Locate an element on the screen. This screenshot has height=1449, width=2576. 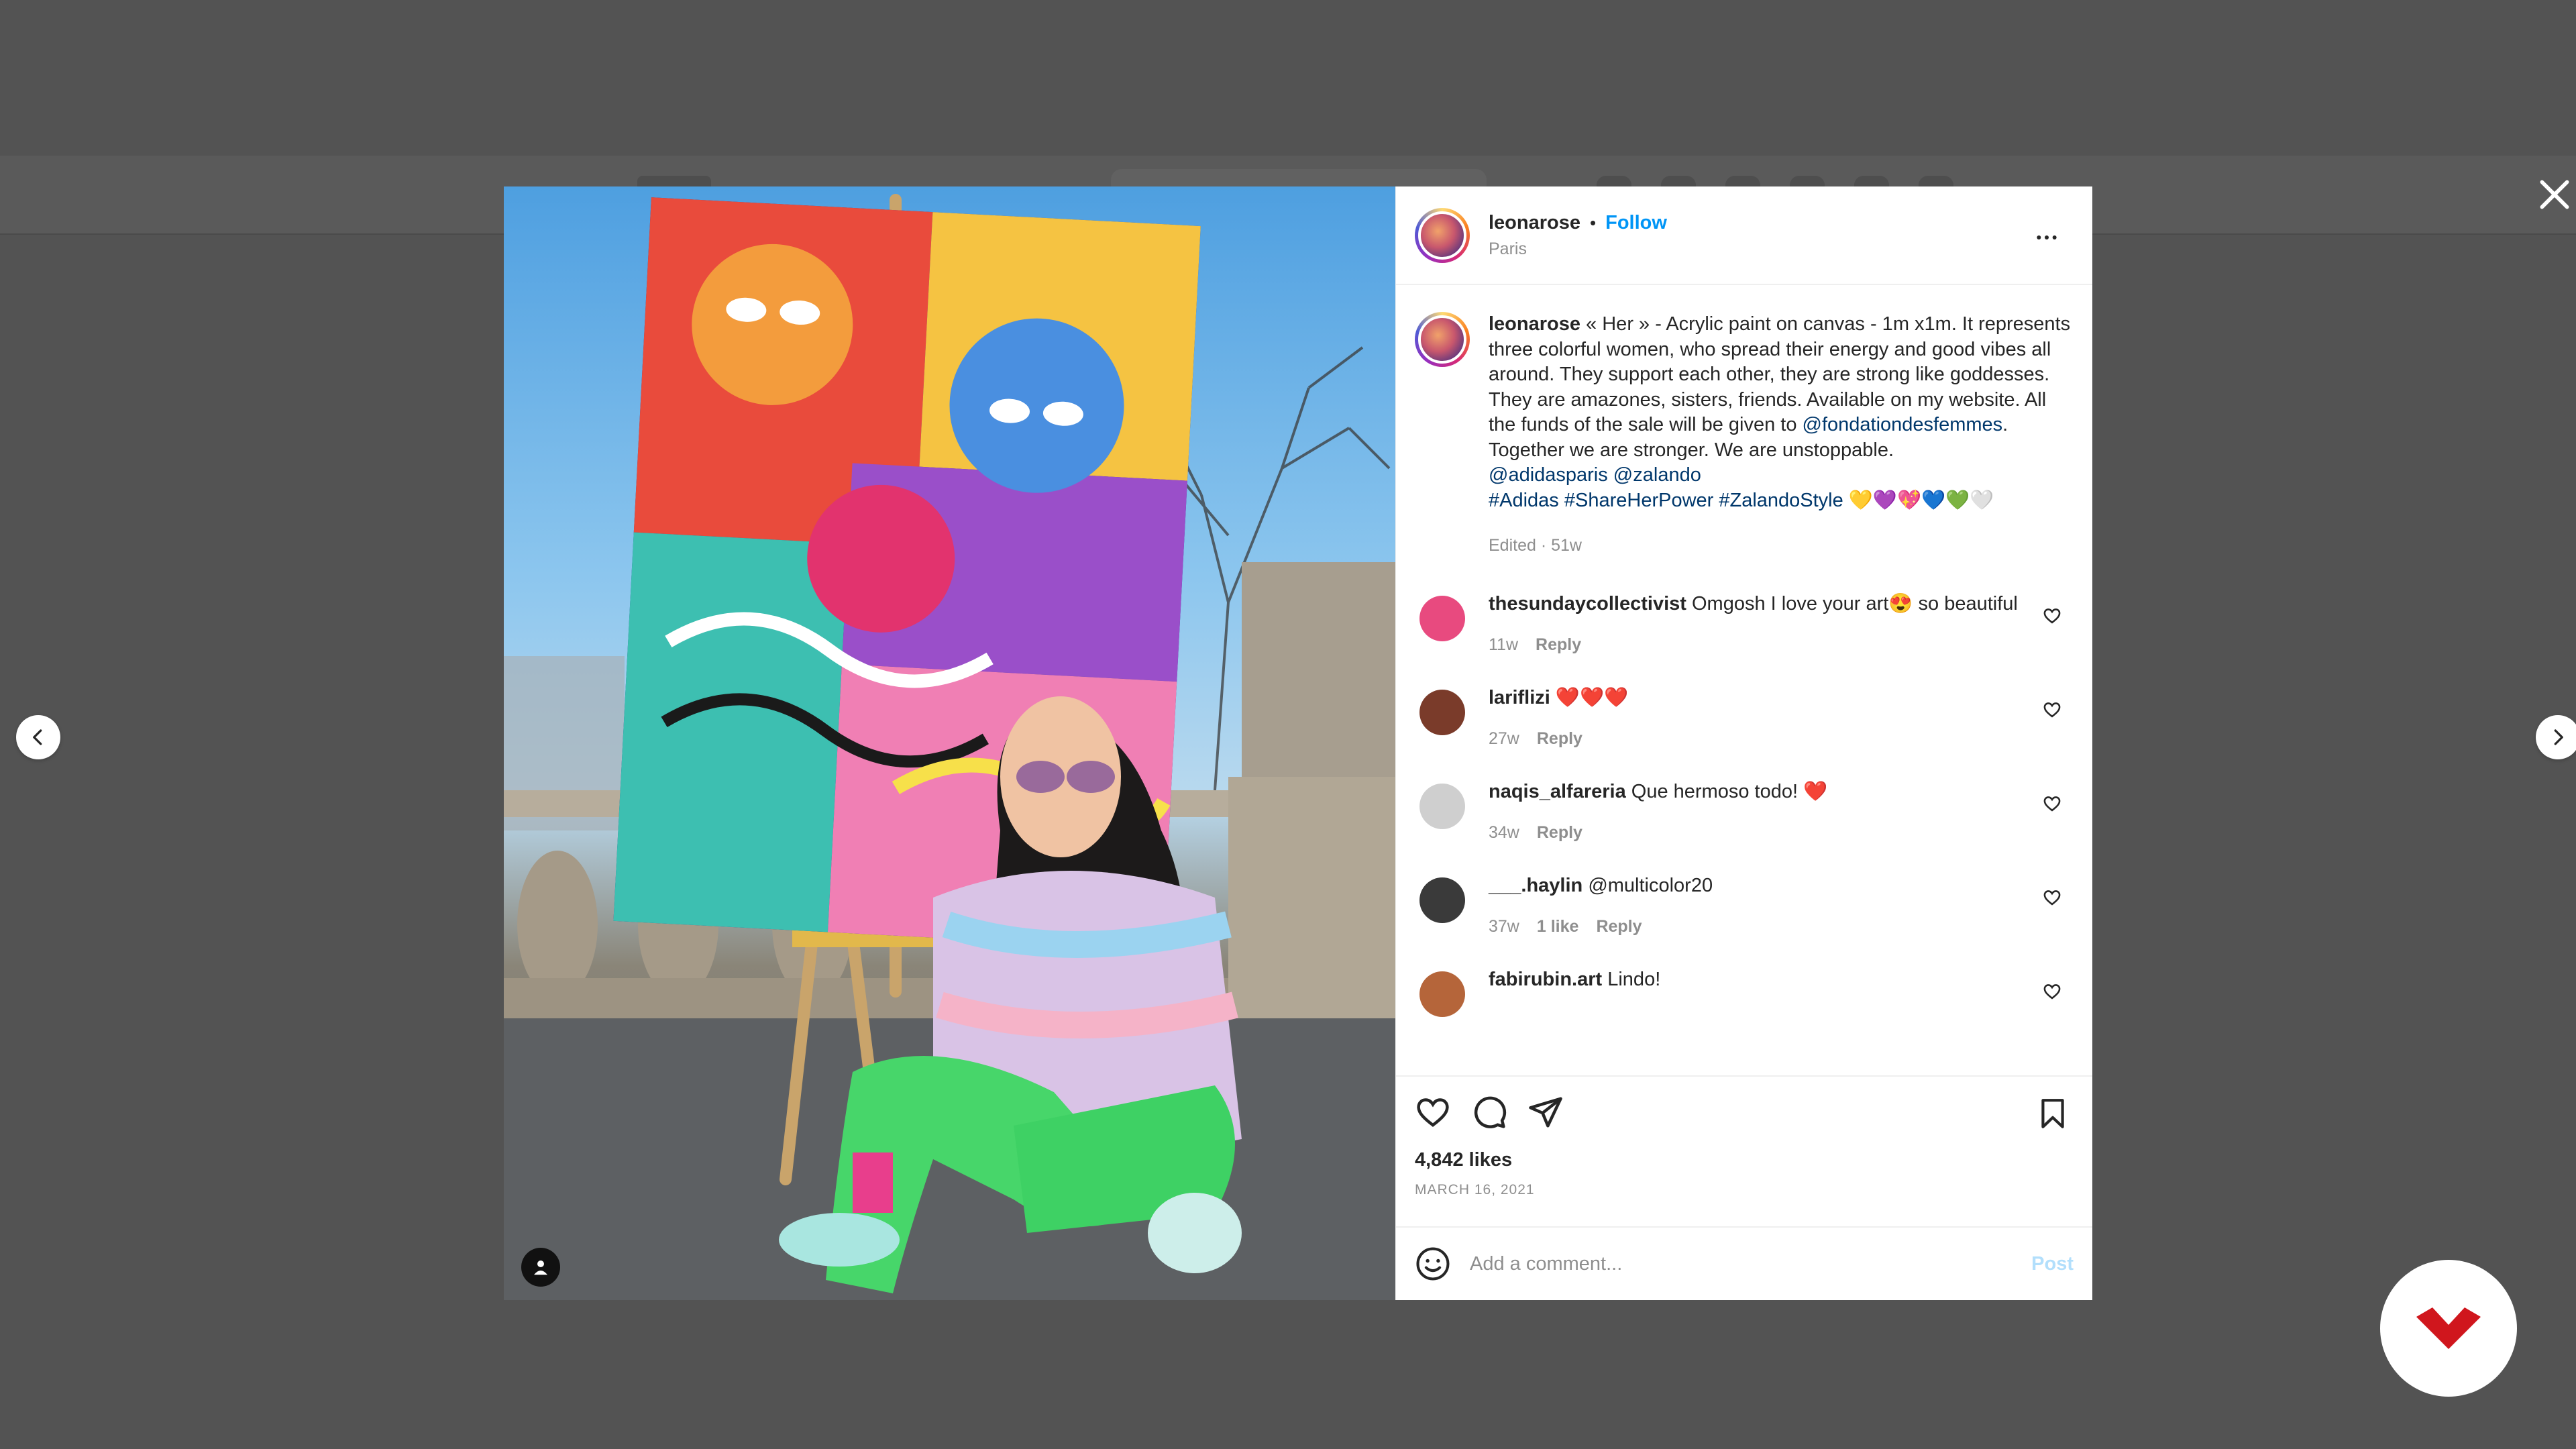
chevron-right-icon is located at coordinates (2558, 737).